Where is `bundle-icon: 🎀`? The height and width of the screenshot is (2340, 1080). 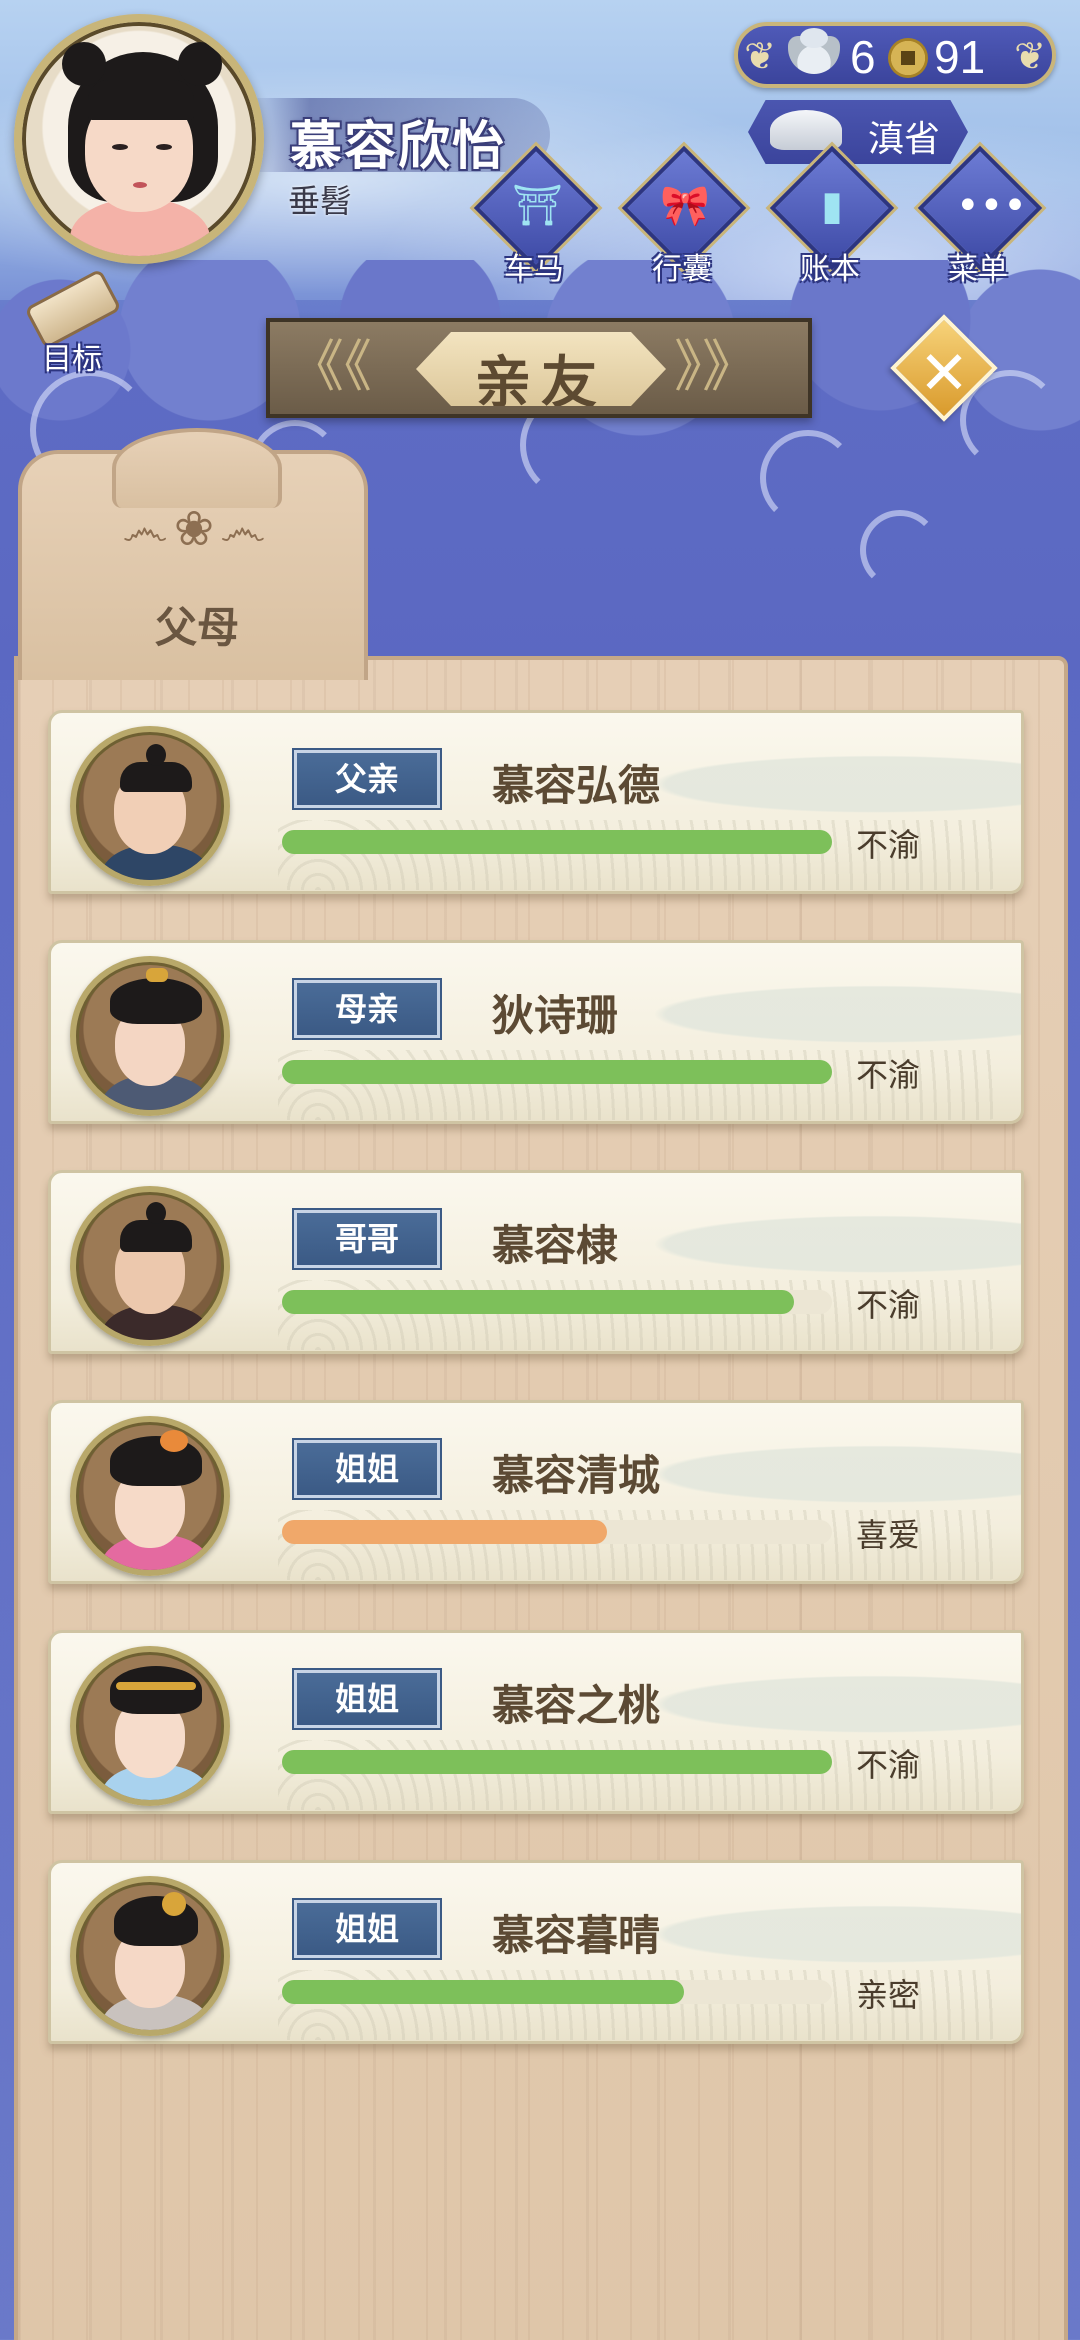 bundle-icon: 🎀 is located at coordinates (685, 206).